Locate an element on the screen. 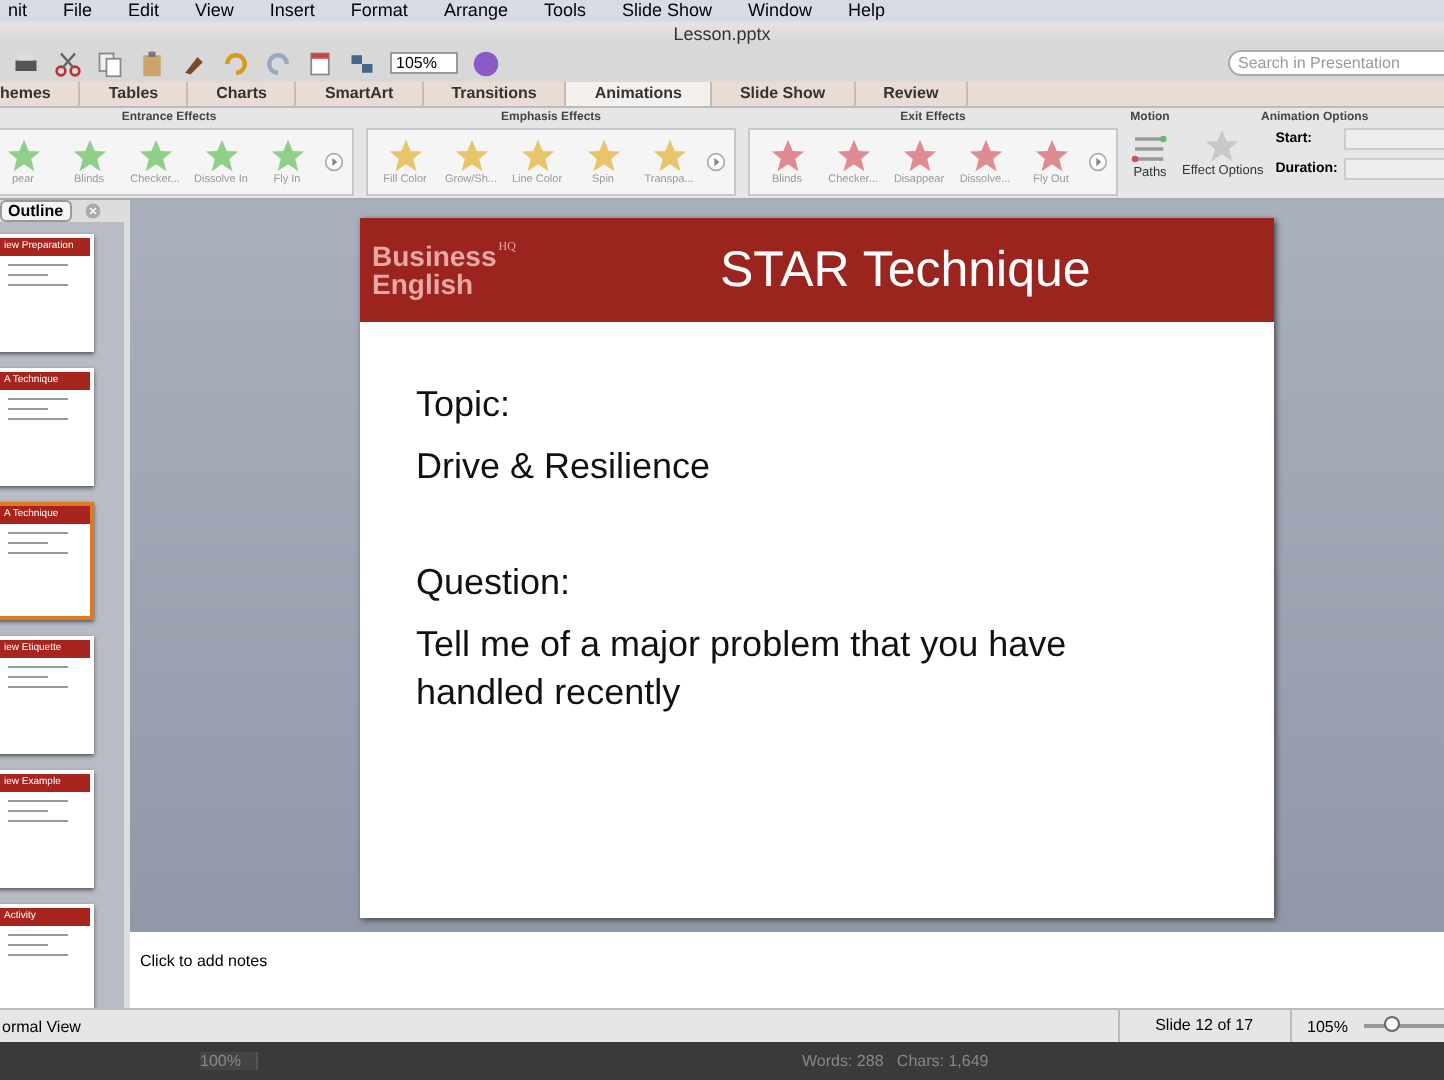  slide-text: Topic: is located at coordinates (464, 405).